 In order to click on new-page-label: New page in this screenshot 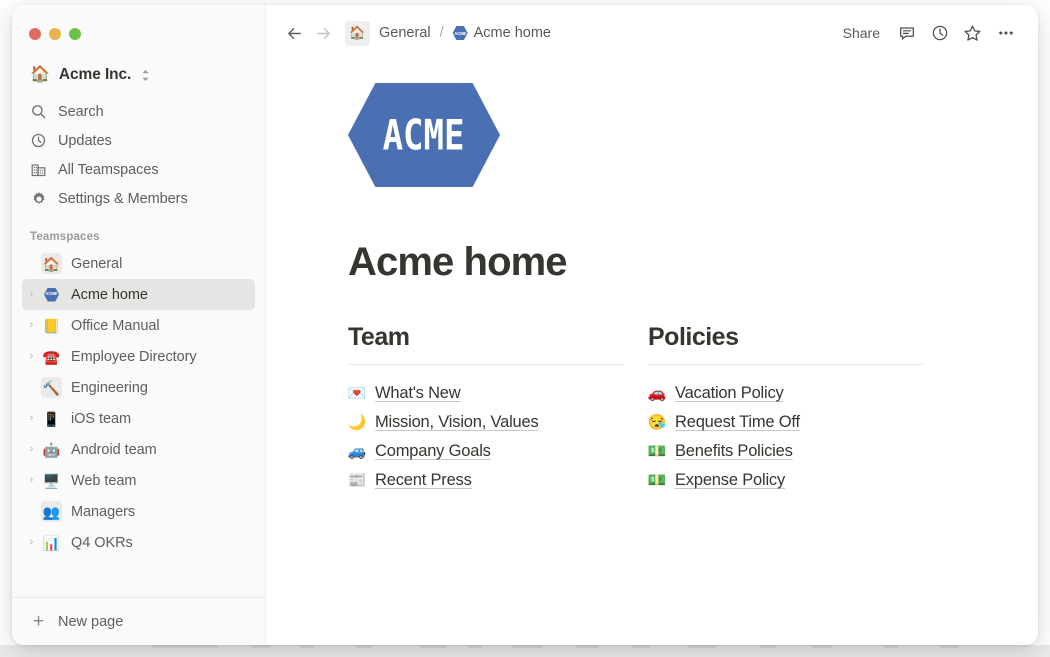, I will do `click(91, 621)`.